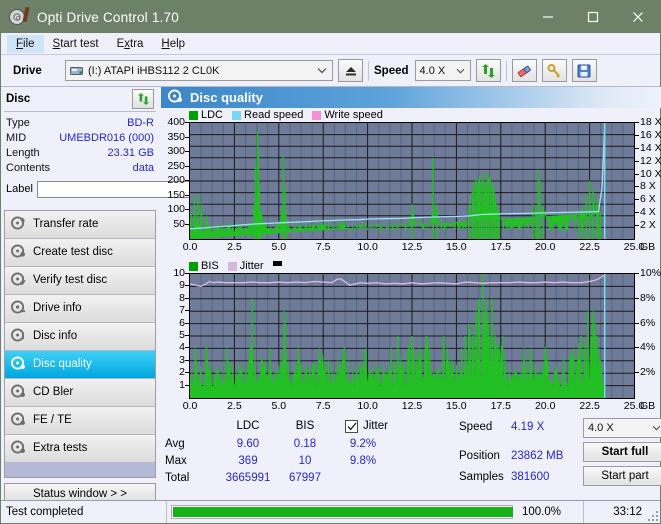 The image size is (661, 524). I want to click on menu-help: Help, so click(173, 44).